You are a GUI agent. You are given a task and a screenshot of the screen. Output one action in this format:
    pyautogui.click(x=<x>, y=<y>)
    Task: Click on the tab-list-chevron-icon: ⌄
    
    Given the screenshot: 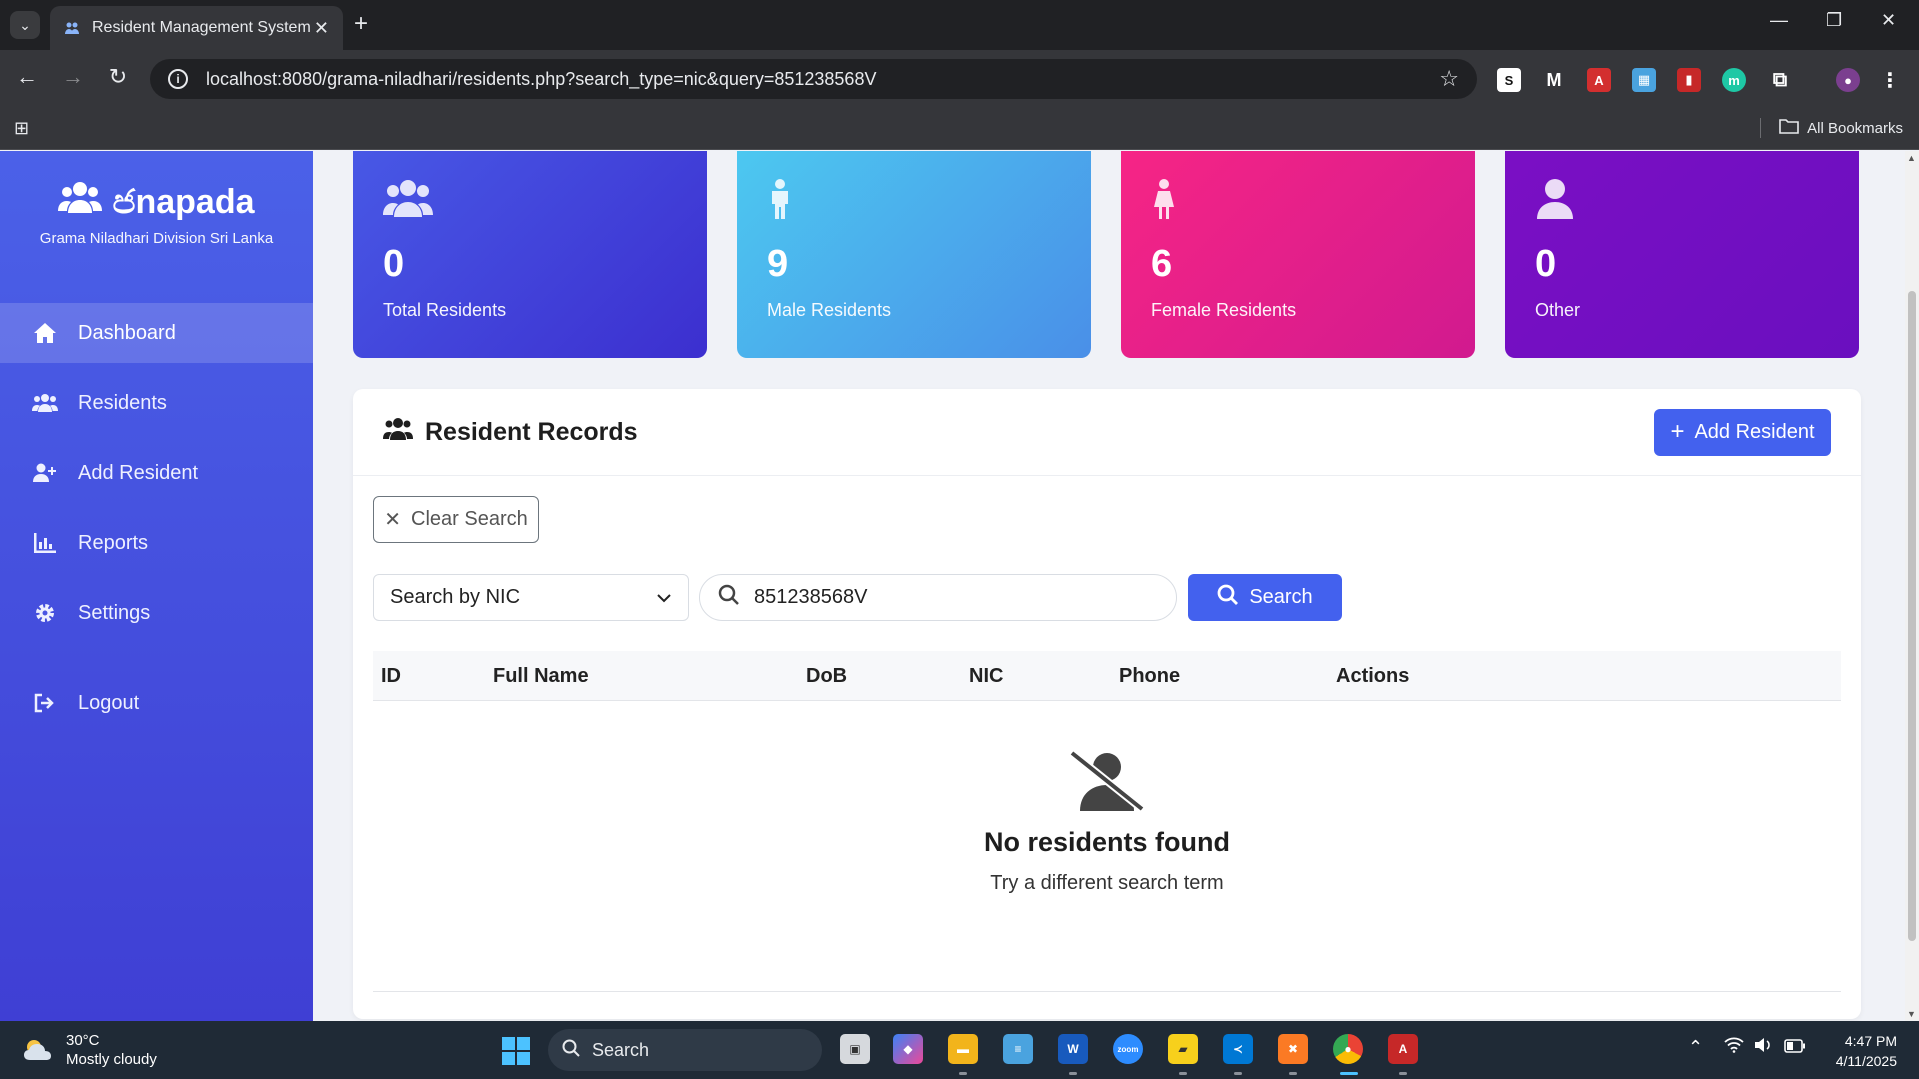 What is the action you would take?
    pyautogui.click(x=25, y=25)
    